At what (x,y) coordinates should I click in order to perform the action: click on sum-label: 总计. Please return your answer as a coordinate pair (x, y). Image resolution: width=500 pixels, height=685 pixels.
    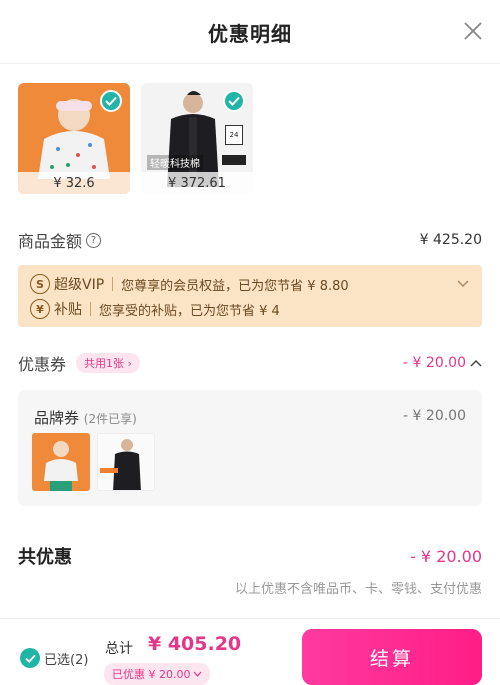
    Looking at the image, I should click on (119, 649).